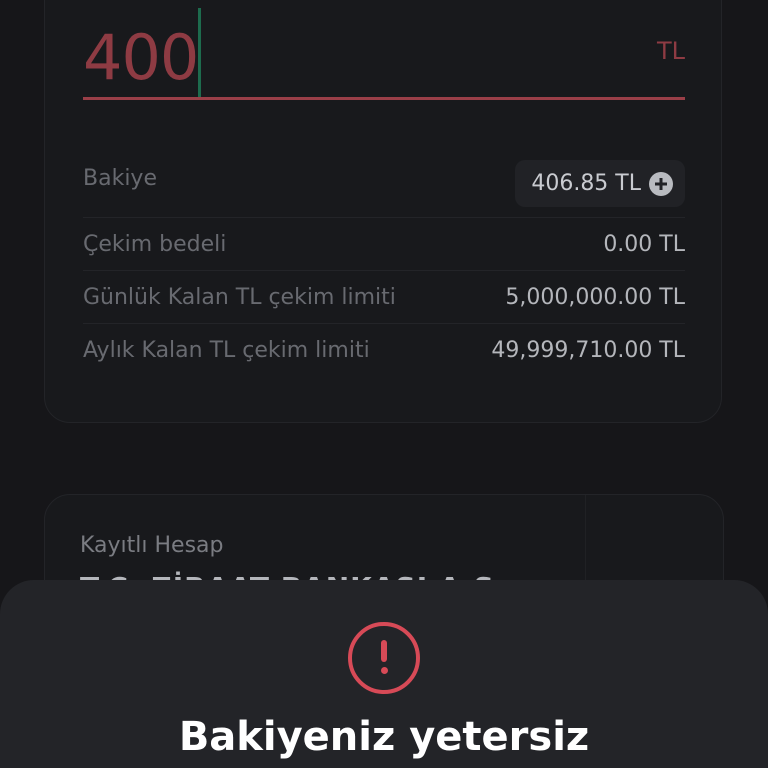  Describe the element at coordinates (384, 737) in the screenshot. I see `sheet-title: Bakiyeniz yetersiz` at that location.